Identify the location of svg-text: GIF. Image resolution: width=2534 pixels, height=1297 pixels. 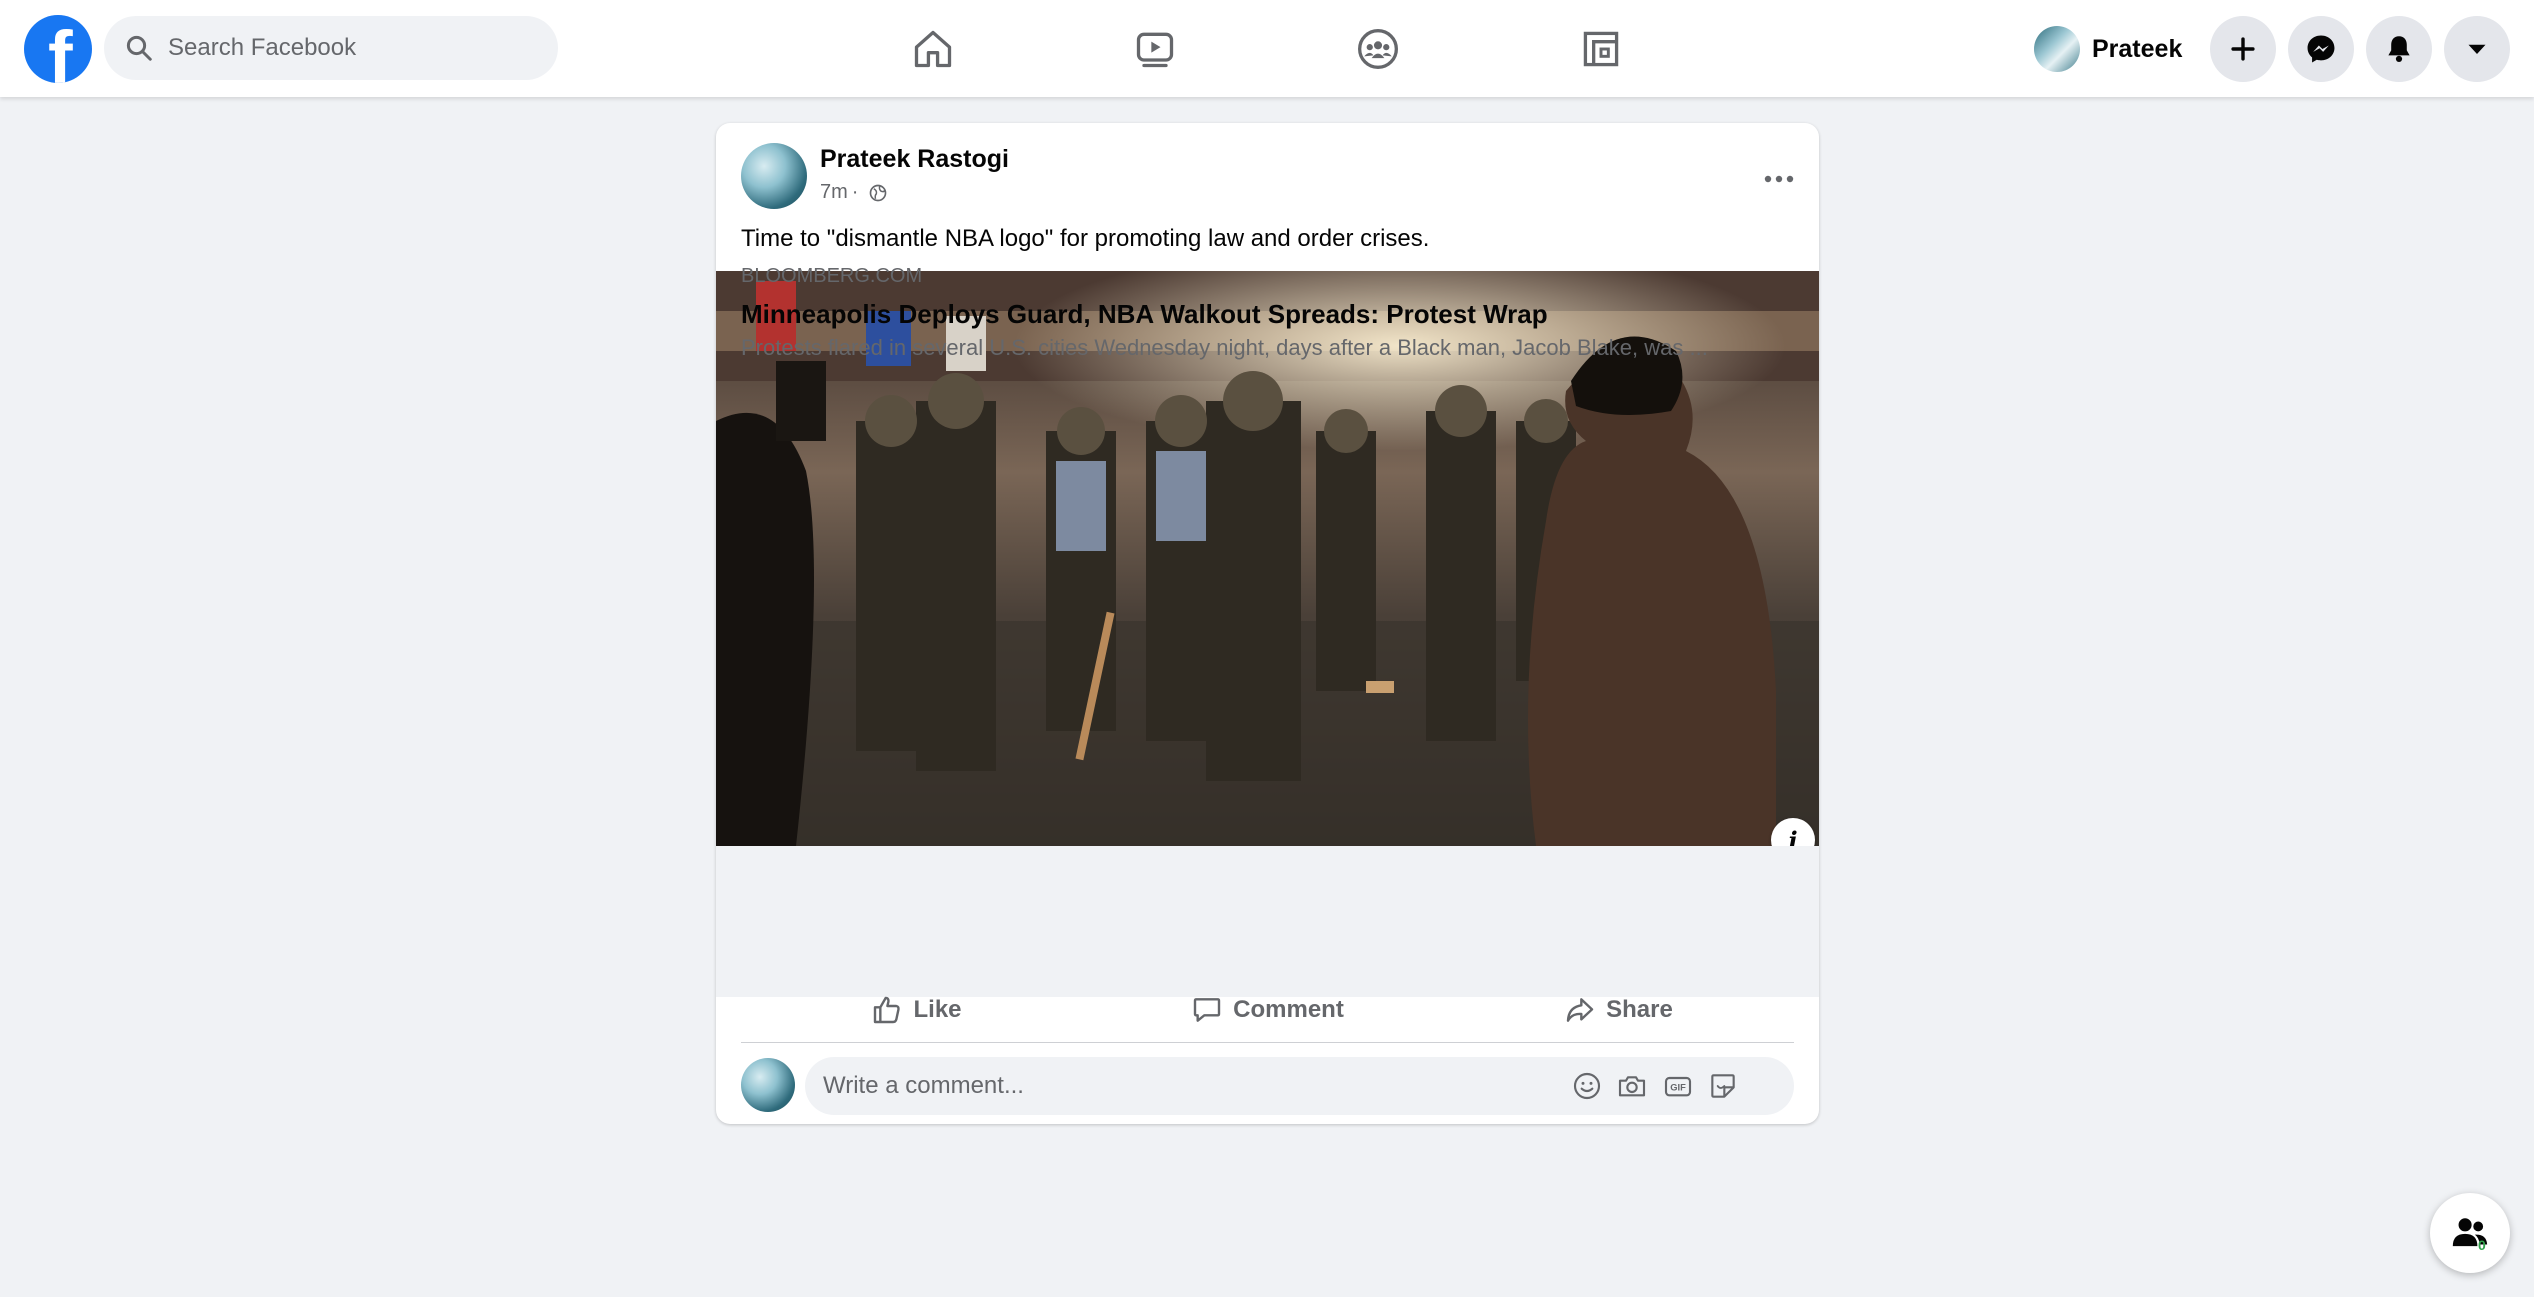
(1678, 1088).